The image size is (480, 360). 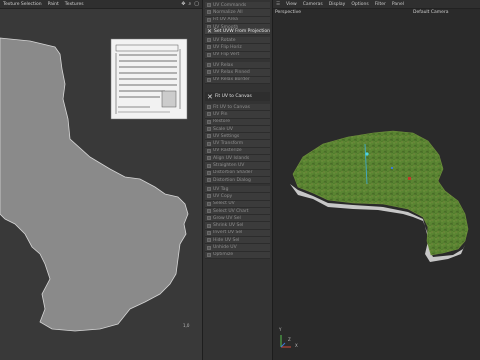 What do you see at coordinates (237, 233) in the screenshot?
I see `cmd-item: Invert UV Sel` at bounding box center [237, 233].